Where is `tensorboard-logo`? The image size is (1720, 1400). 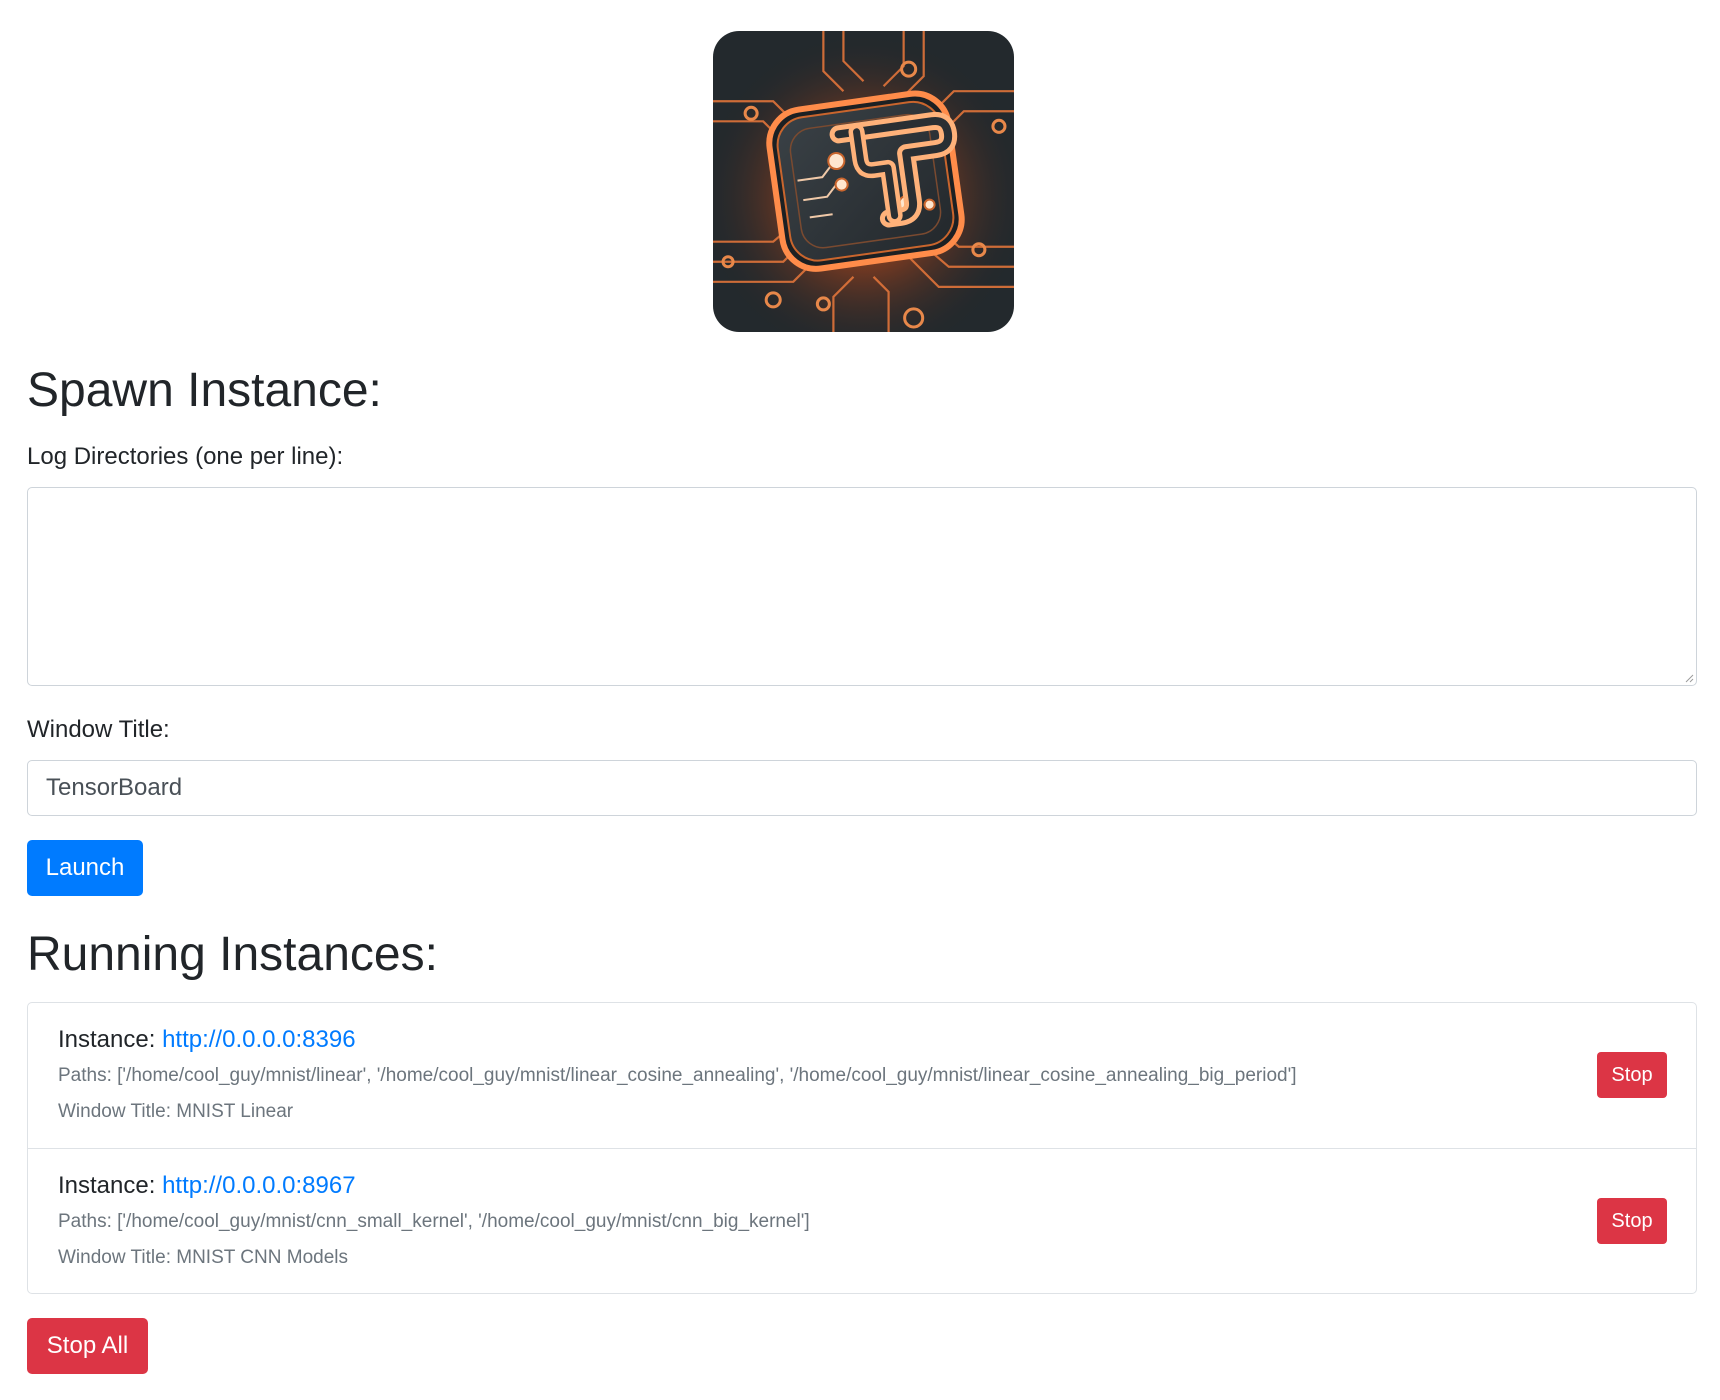 tensorboard-logo is located at coordinates (863, 181).